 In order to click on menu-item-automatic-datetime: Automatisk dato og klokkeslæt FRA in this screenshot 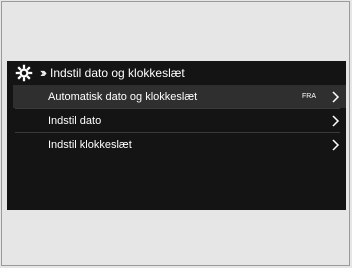, I will do `click(179, 96)`.